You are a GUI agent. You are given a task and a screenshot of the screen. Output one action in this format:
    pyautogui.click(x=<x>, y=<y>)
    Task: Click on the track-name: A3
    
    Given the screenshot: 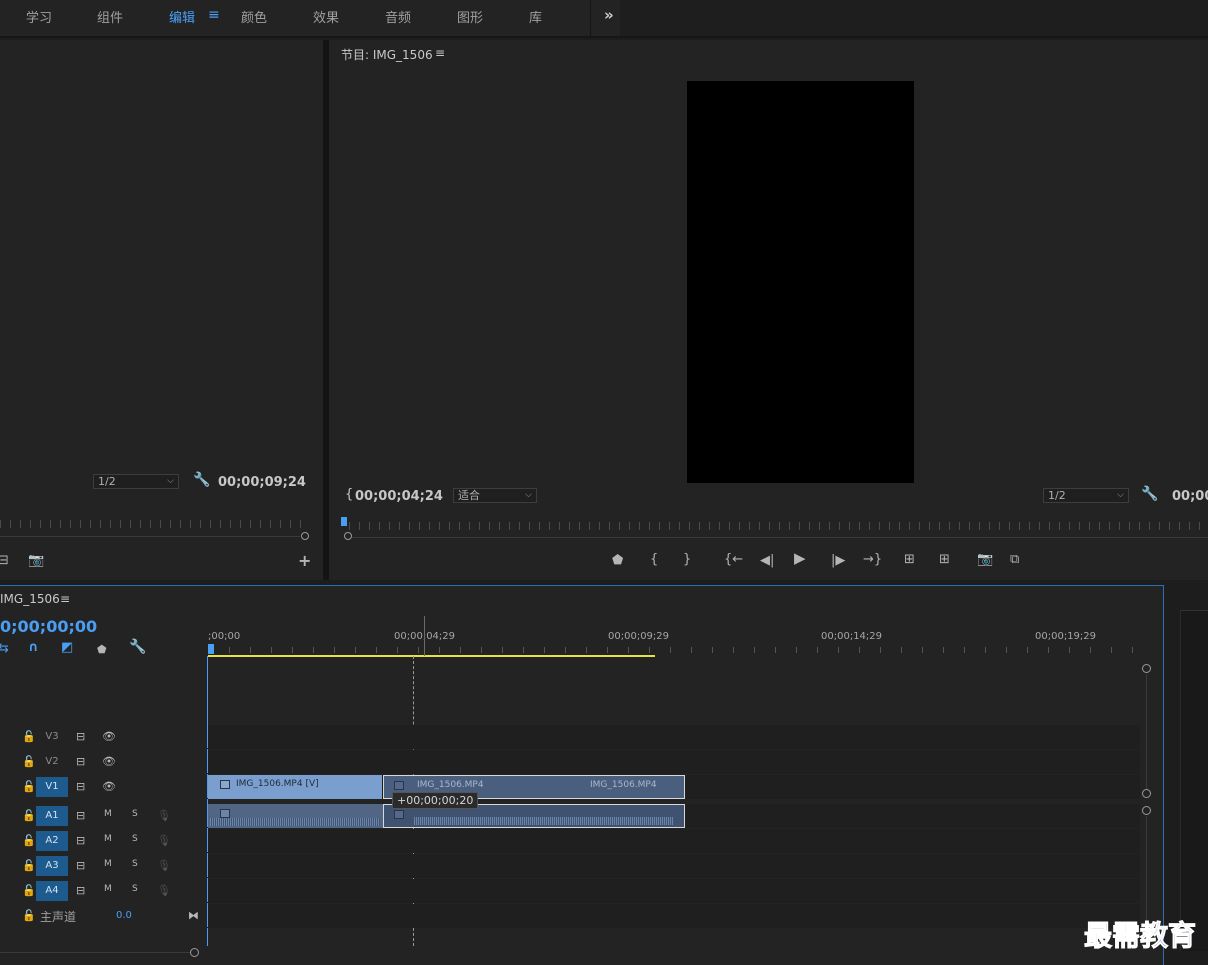 What is the action you would take?
    pyautogui.click(x=52, y=866)
    